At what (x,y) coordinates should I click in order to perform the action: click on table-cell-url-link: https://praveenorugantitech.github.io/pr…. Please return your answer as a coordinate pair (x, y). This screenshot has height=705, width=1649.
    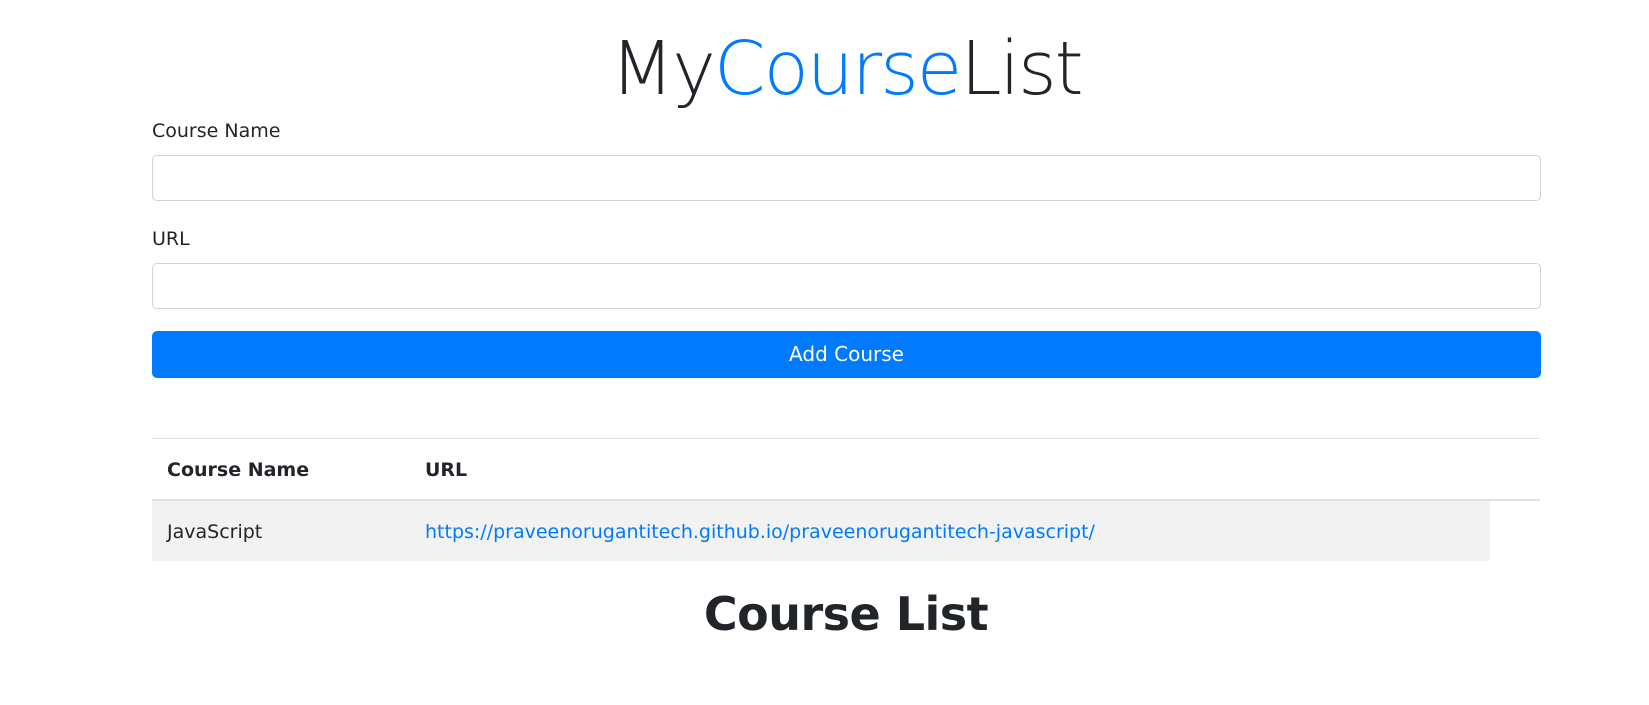
    Looking at the image, I should click on (760, 532).